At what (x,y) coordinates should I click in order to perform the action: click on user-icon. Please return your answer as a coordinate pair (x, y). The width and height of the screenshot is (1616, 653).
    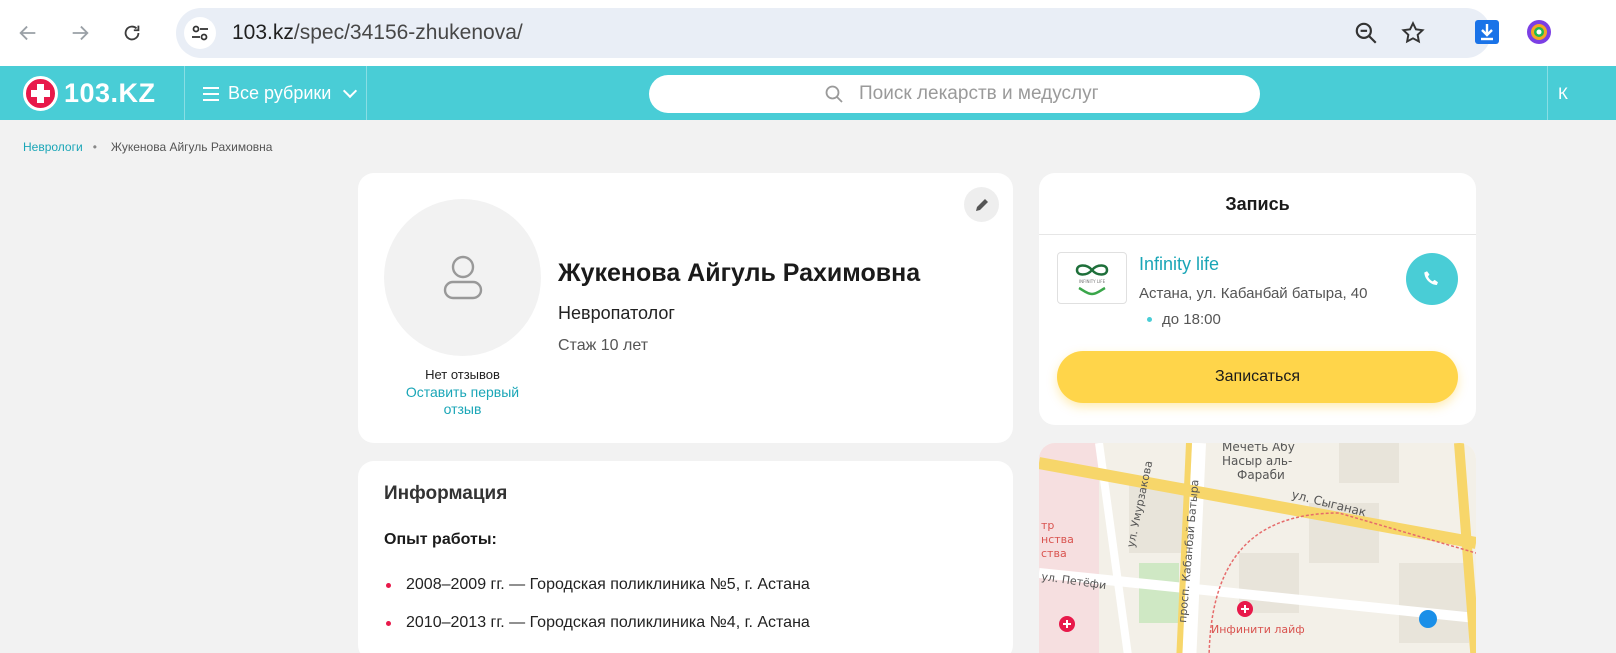
    Looking at the image, I should click on (462, 277).